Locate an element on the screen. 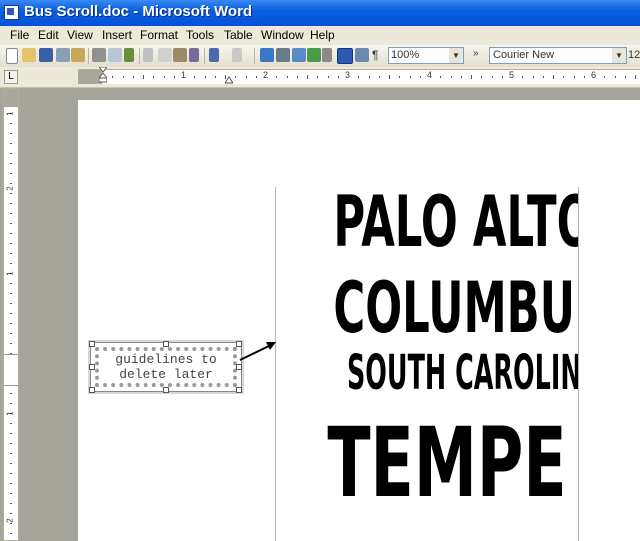  show-hide-icon: ¶ is located at coordinates (377, 55).